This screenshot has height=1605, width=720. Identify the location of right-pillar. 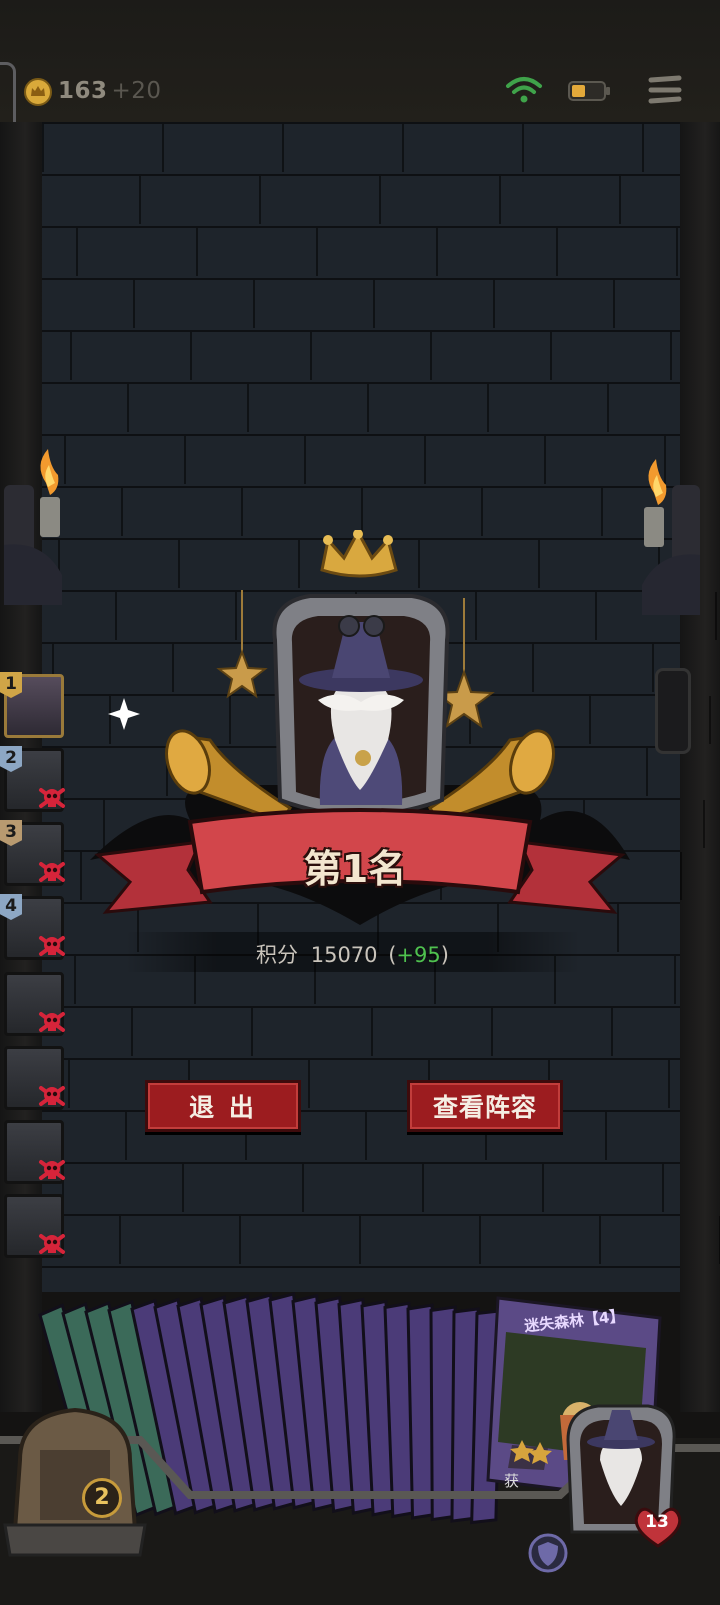
(700, 767).